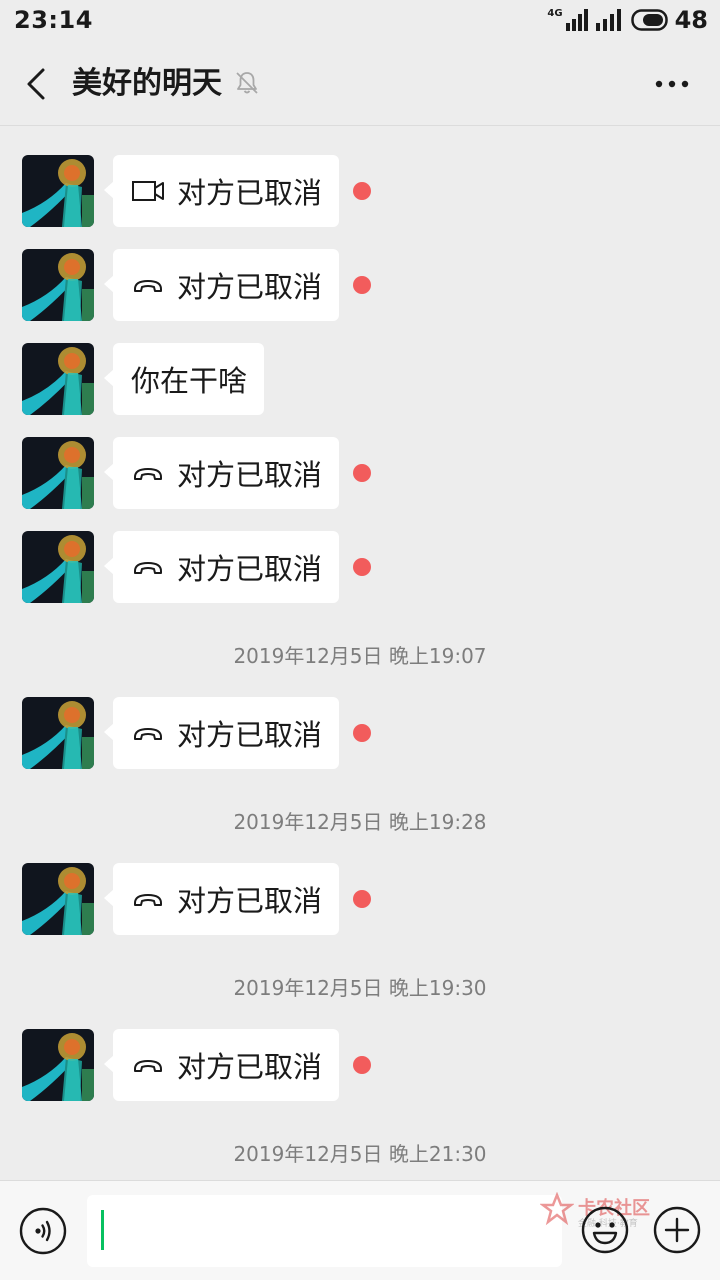 This screenshot has width=720, height=1280. I want to click on status-time: 23:14, so click(53, 20).